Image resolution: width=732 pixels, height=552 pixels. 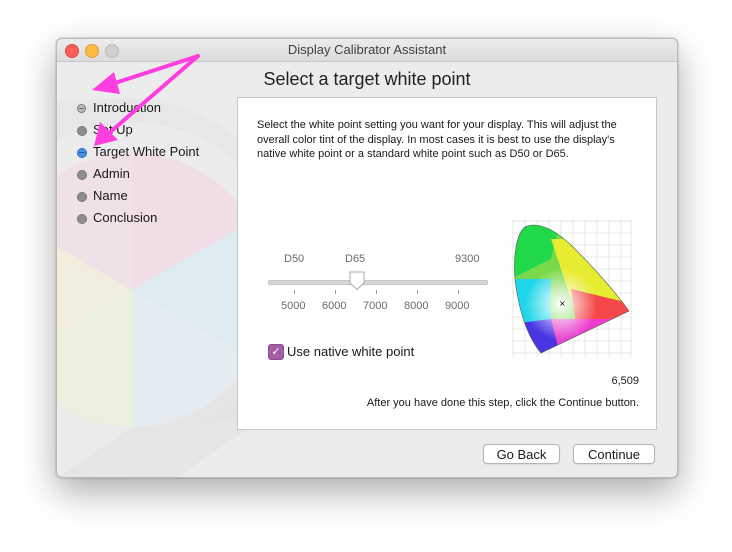 What do you see at coordinates (81, 108) in the screenshot?
I see `completed-step-icon` at bounding box center [81, 108].